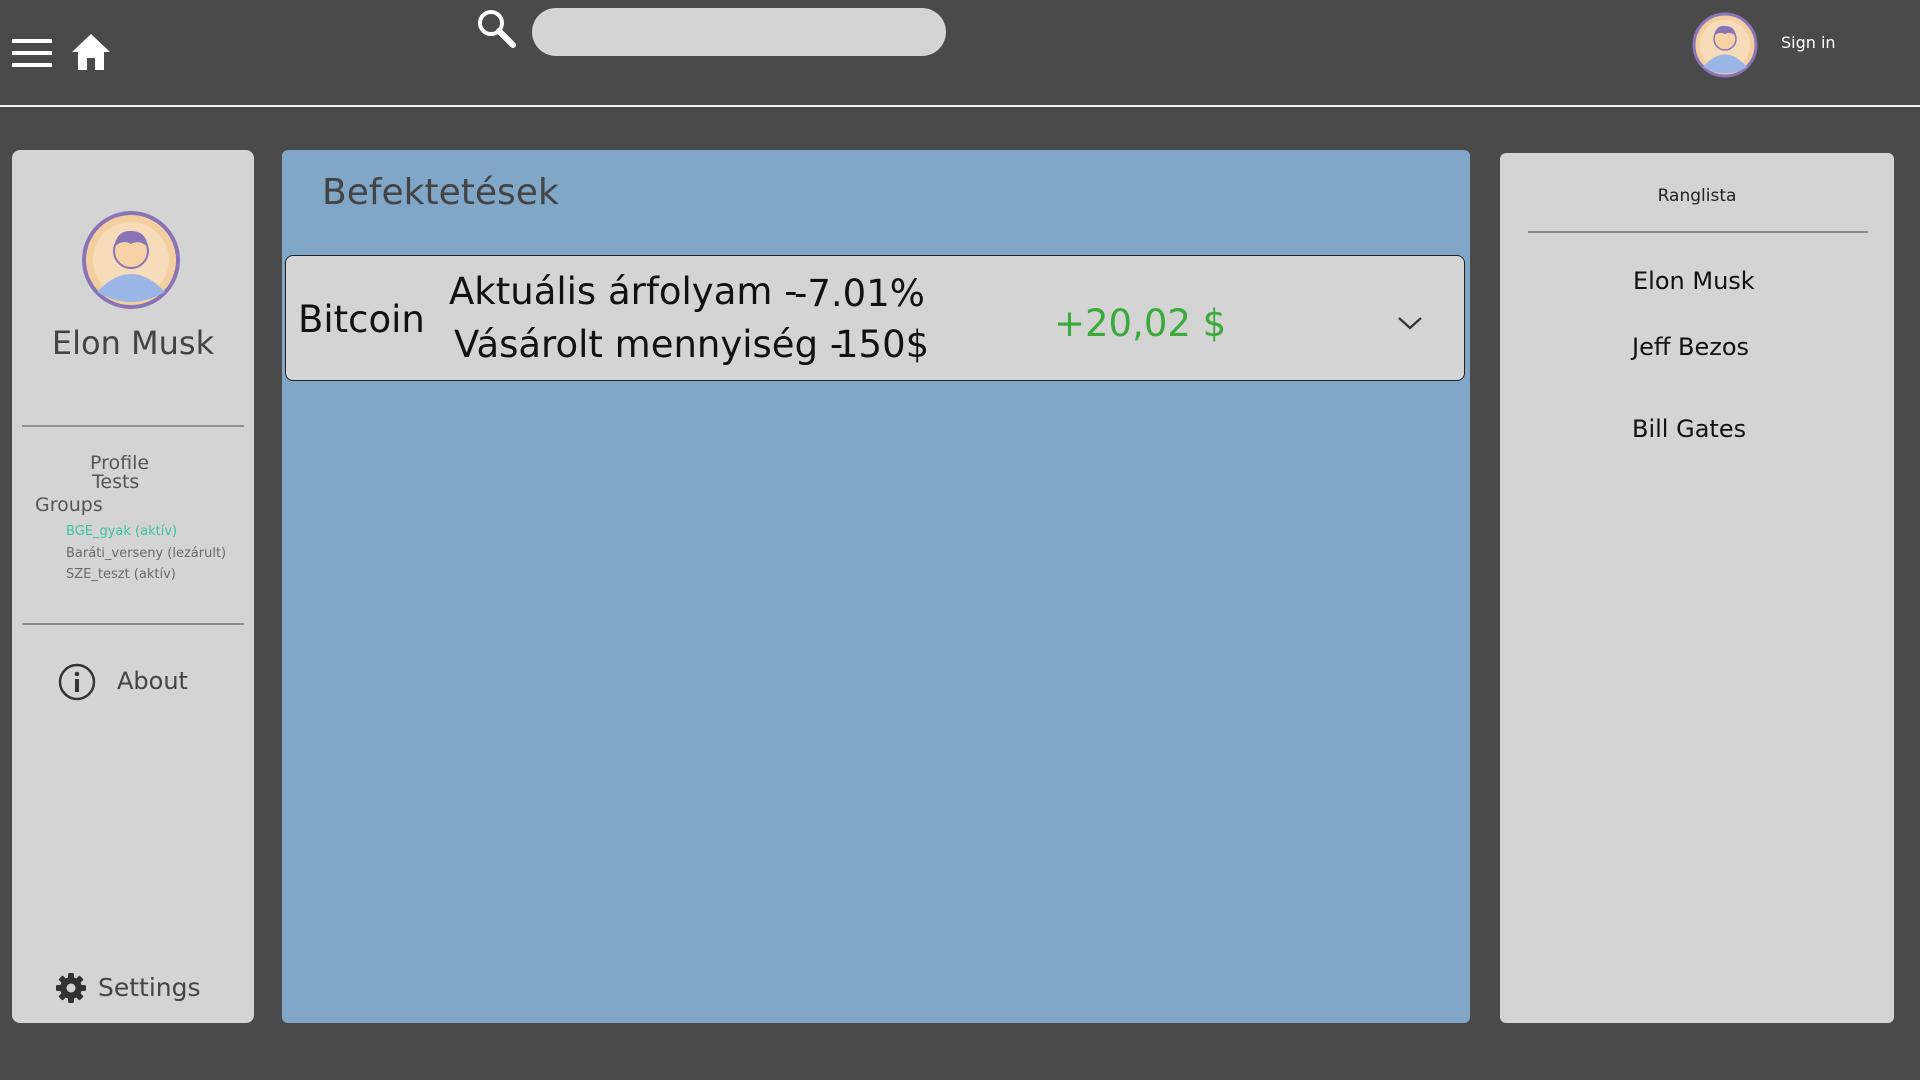 This screenshot has width=1920, height=1080. What do you see at coordinates (32, 53) in the screenshot?
I see `hamburger-menu-icon` at bounding box center [32, 53].